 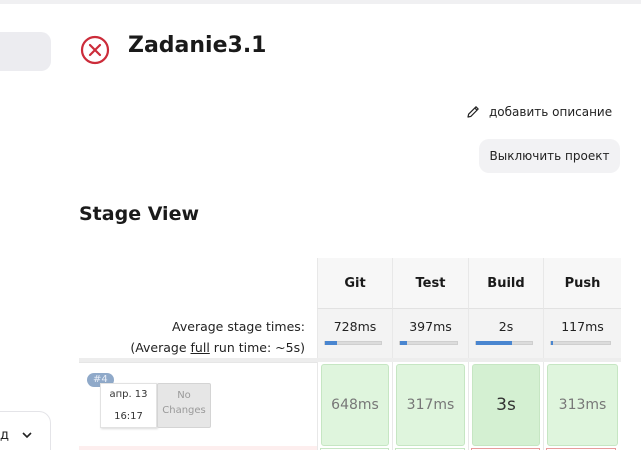 What do you see at coordinates (354, 283) in the screenshot?
I see `stage-header-git: Git` at bounding box center [354, 283].